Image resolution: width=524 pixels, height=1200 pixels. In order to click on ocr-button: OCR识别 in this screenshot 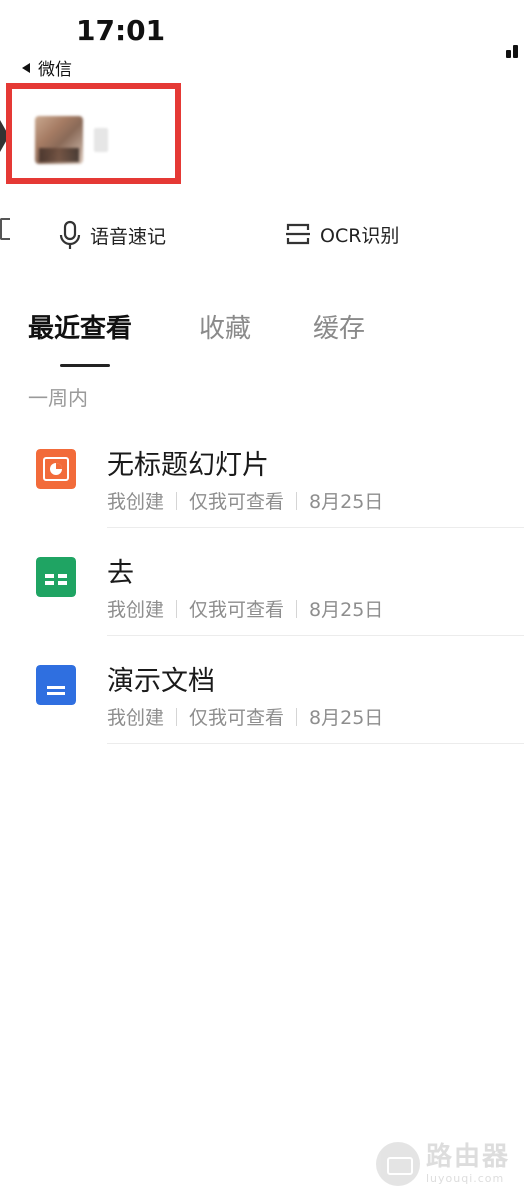, I will do `click(341, 234)`.